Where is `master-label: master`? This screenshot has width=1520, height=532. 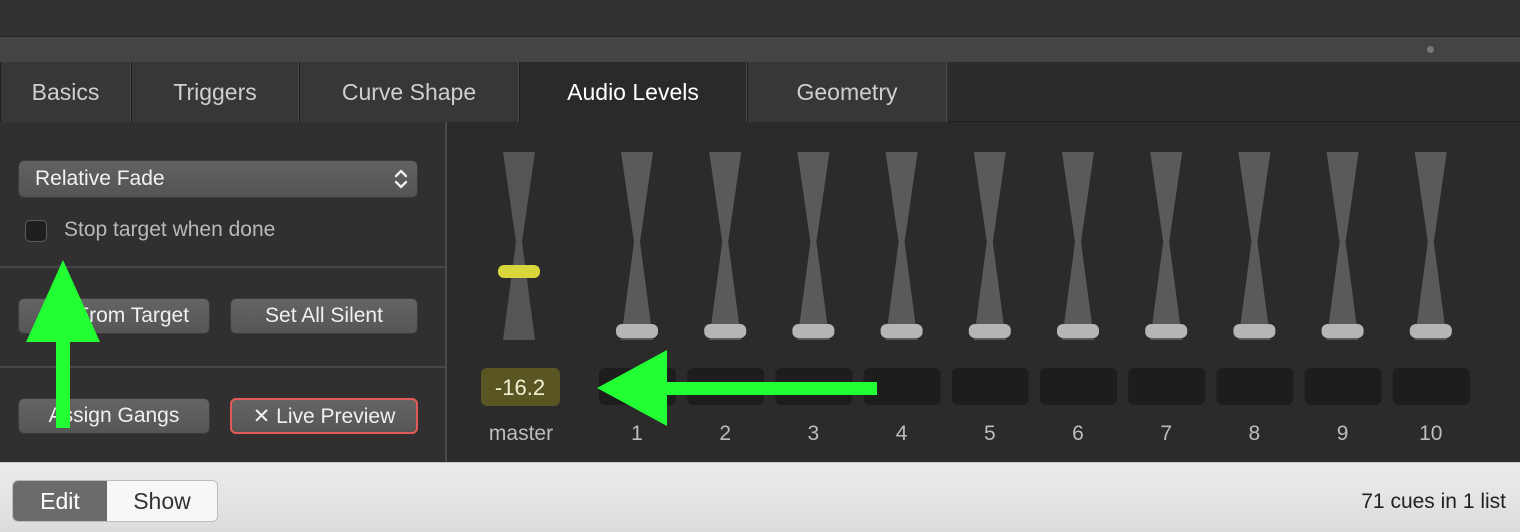
master-label: master is located at coordinates (521, 433).